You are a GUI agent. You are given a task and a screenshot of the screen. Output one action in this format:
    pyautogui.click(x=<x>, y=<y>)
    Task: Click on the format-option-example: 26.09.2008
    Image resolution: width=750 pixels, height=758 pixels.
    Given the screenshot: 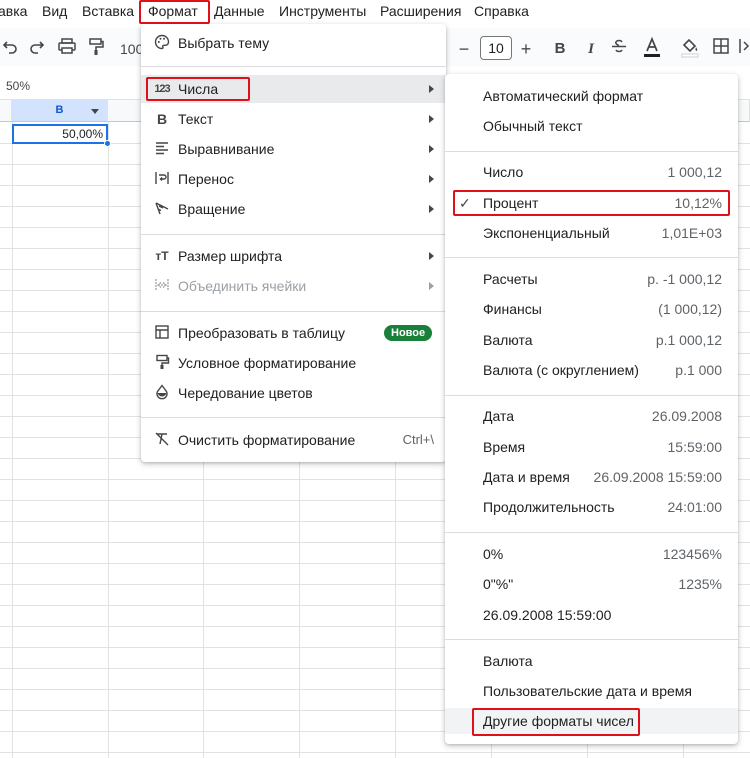 What is the action you would take?
    pyautogui.click(x=686, y=416)
    